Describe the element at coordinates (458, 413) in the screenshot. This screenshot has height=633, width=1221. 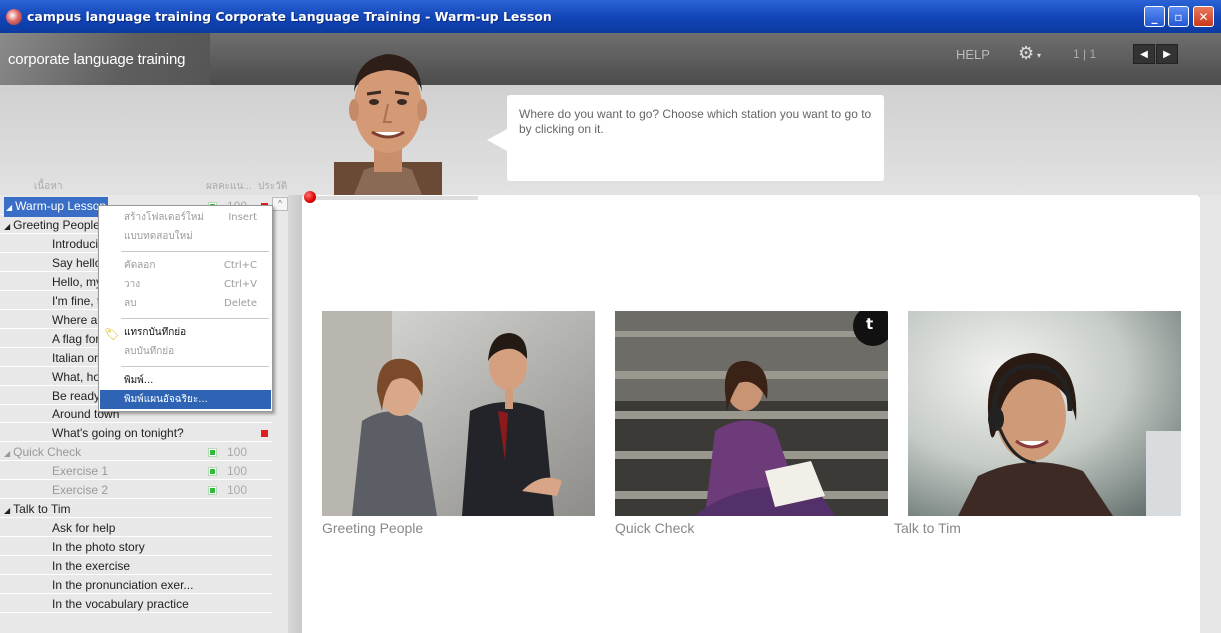
I see `station-greeting-people` at that location.